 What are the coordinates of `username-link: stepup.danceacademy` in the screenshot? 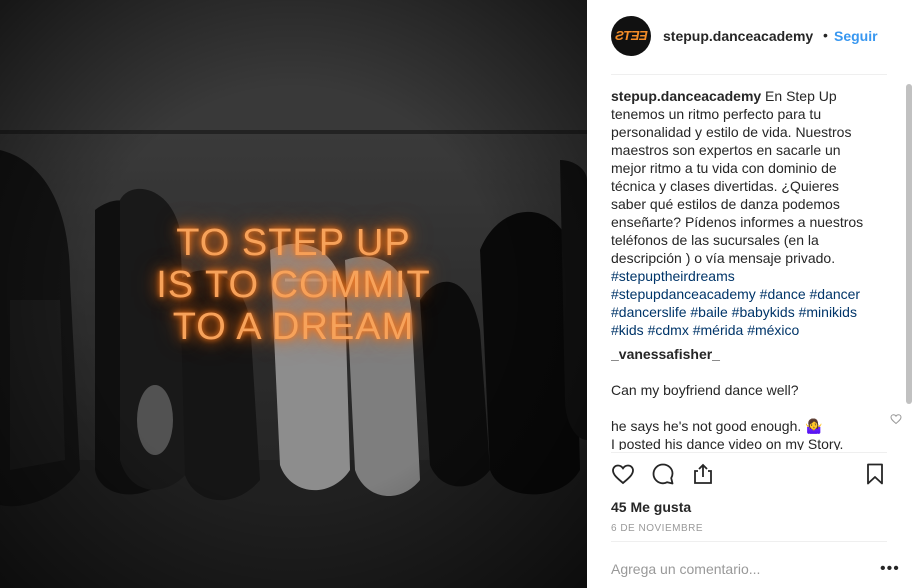 It's located at (738, 36).